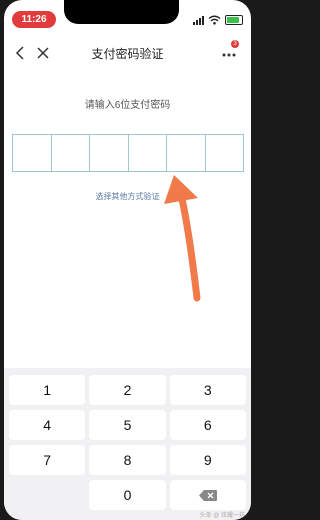 The image size is (320, 520). I want to click on wifi-icon, so click(214, 20).